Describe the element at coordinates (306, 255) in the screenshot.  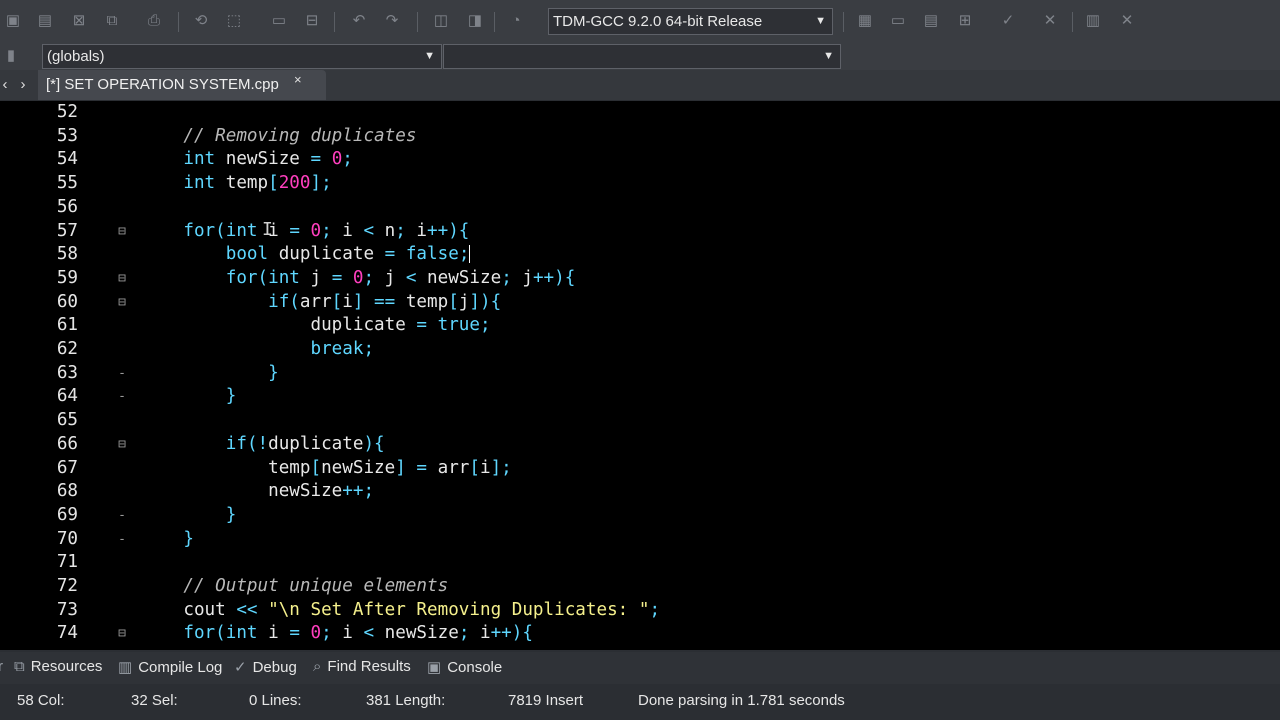
I see `code-text: bool duplicate = false;` at that location.